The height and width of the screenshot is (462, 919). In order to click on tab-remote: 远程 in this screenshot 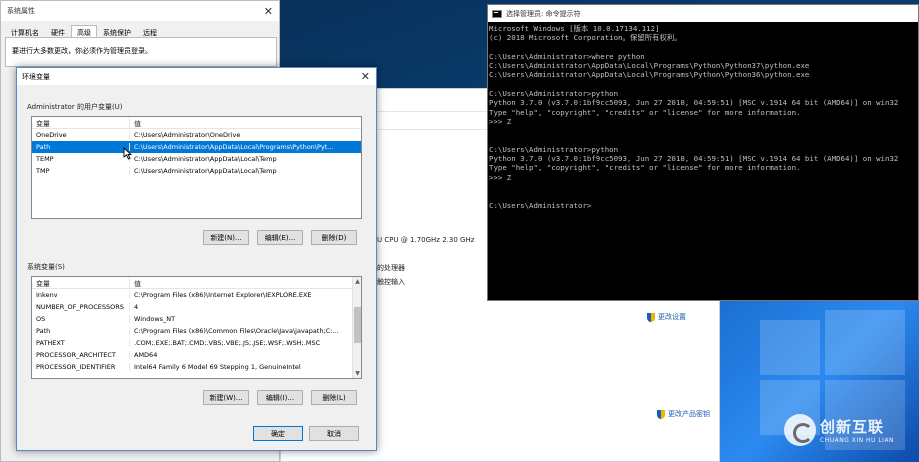, I will do `click(150, 31)`.